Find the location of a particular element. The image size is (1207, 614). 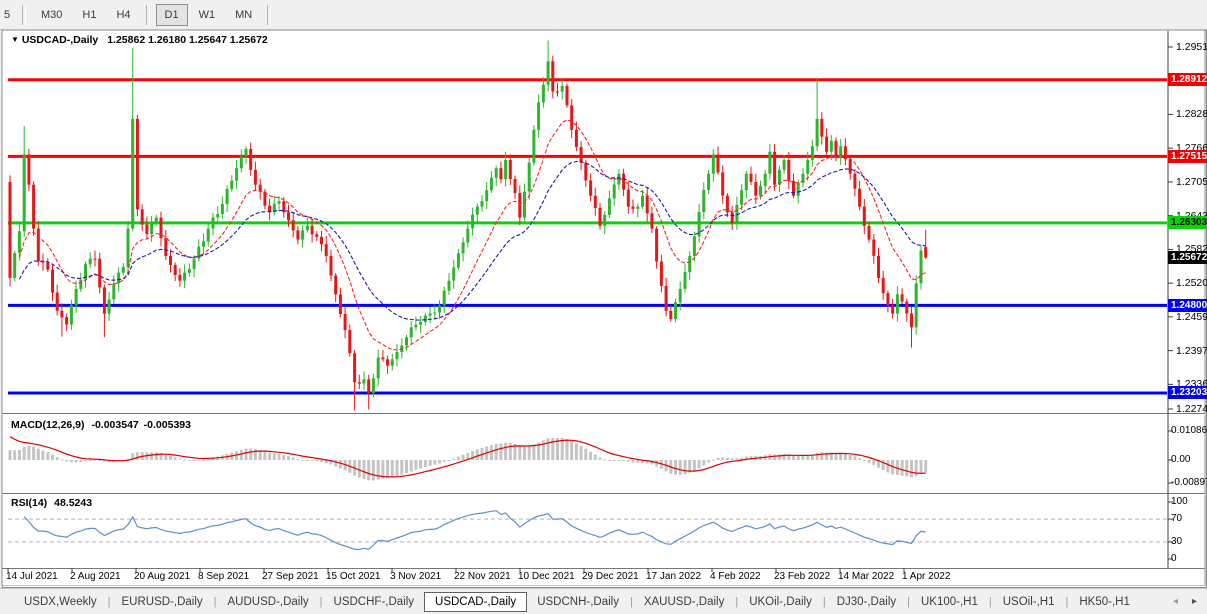

time-tick-label: 8 Sep 2021 is located at coordinates (224, 576).